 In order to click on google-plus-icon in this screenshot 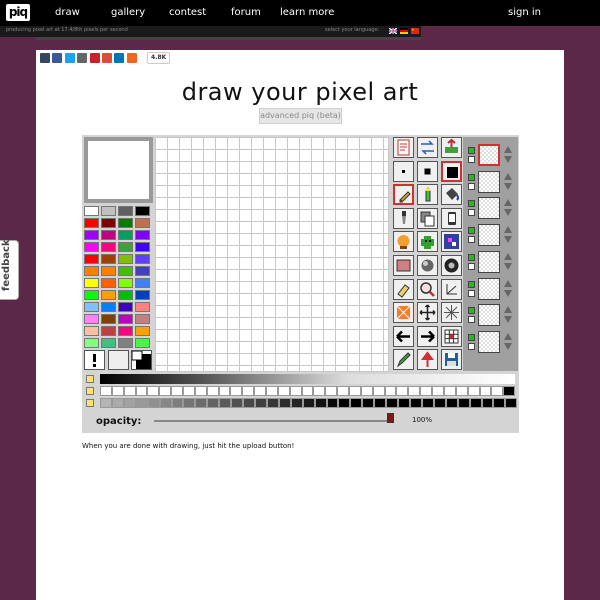, I will do `click(107, 58)`.